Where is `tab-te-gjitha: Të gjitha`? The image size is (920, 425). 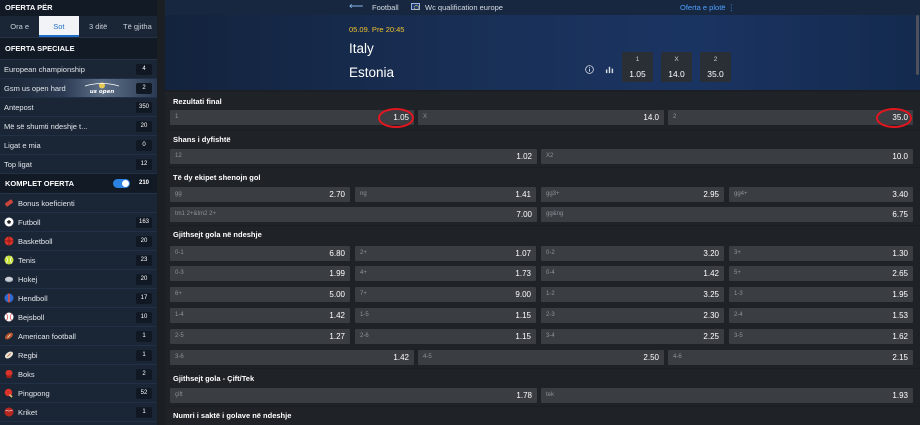
tab-te-gjitha: Të gjitha is located at coordinates (137, 26).